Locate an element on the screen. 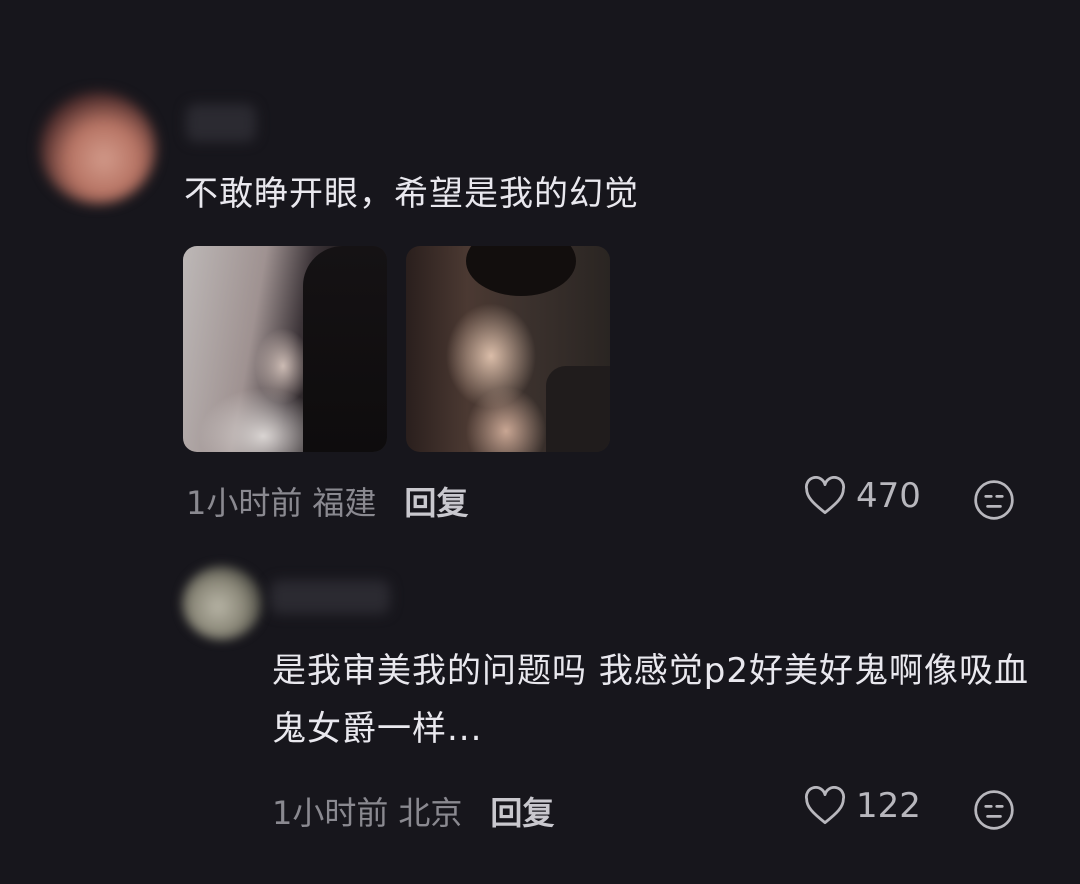 Image resolution: width=1080 pixels, height=884 pixels. comment-meta: 1小时前 北京 回复 is located at coordinates (413, 811).